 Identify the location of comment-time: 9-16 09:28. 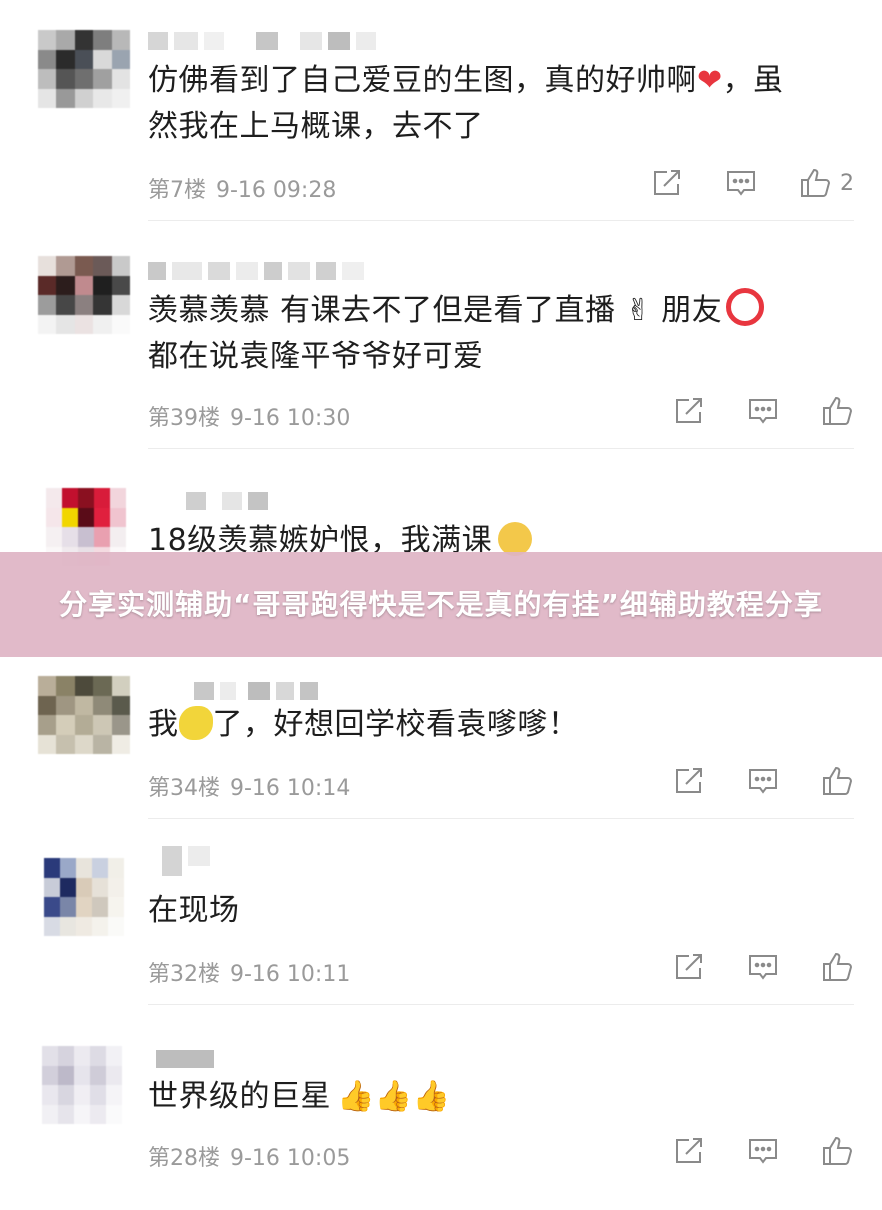
(276, 190).